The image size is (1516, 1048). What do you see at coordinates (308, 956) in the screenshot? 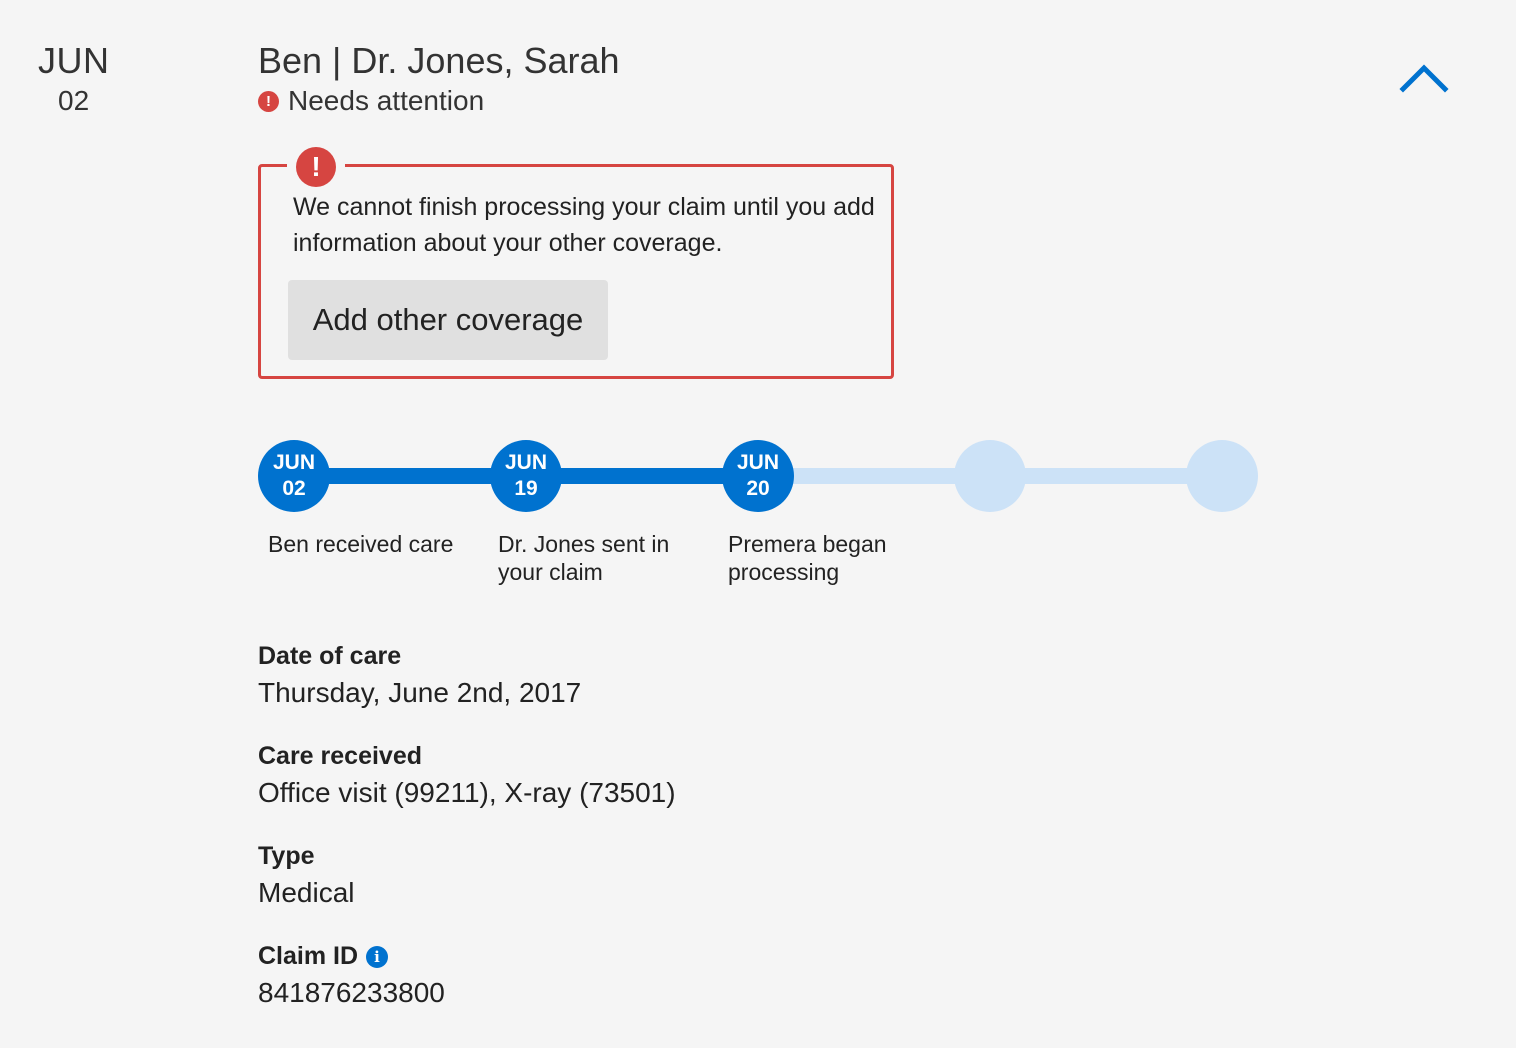
I see `claim-id-label: Claim ID` at bounding box center [308, 956].